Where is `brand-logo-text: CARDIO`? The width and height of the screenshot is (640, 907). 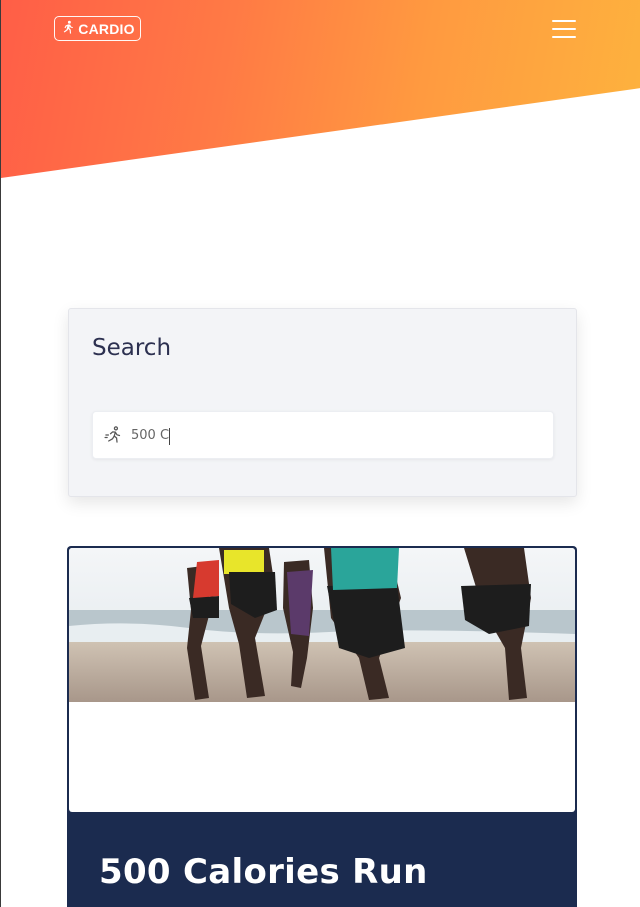 brand-logo-text: CARDIO is located at coordinates (106, 28).